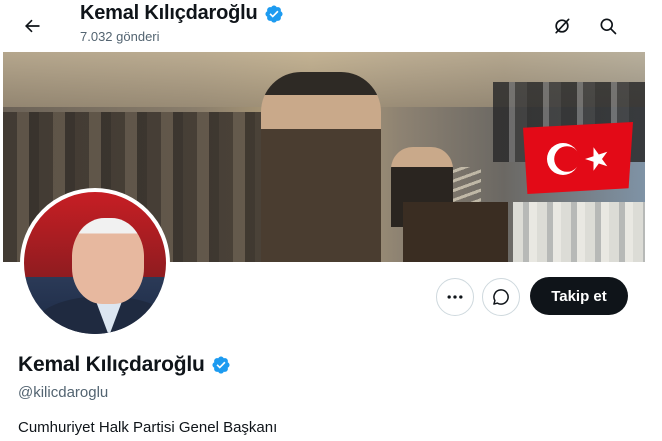 The image size is (662, 441). What do you see at coordinates (578, 158) in the screenshot?
I see `turkish-flag-image` at bounding box center [578, 158].